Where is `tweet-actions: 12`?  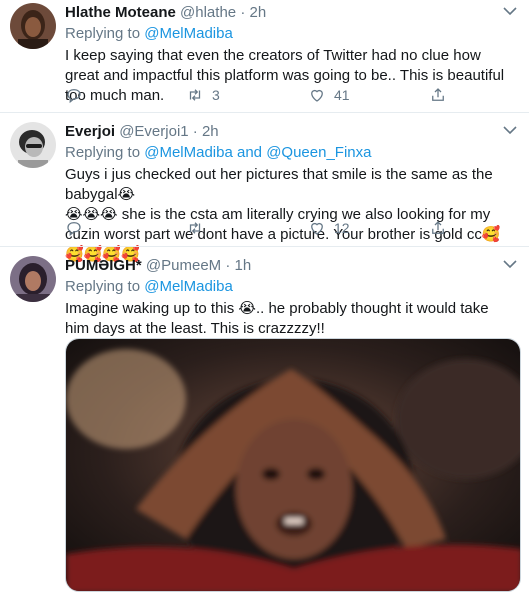 tweet-actions: 12 is located at coordinates (260, 228).